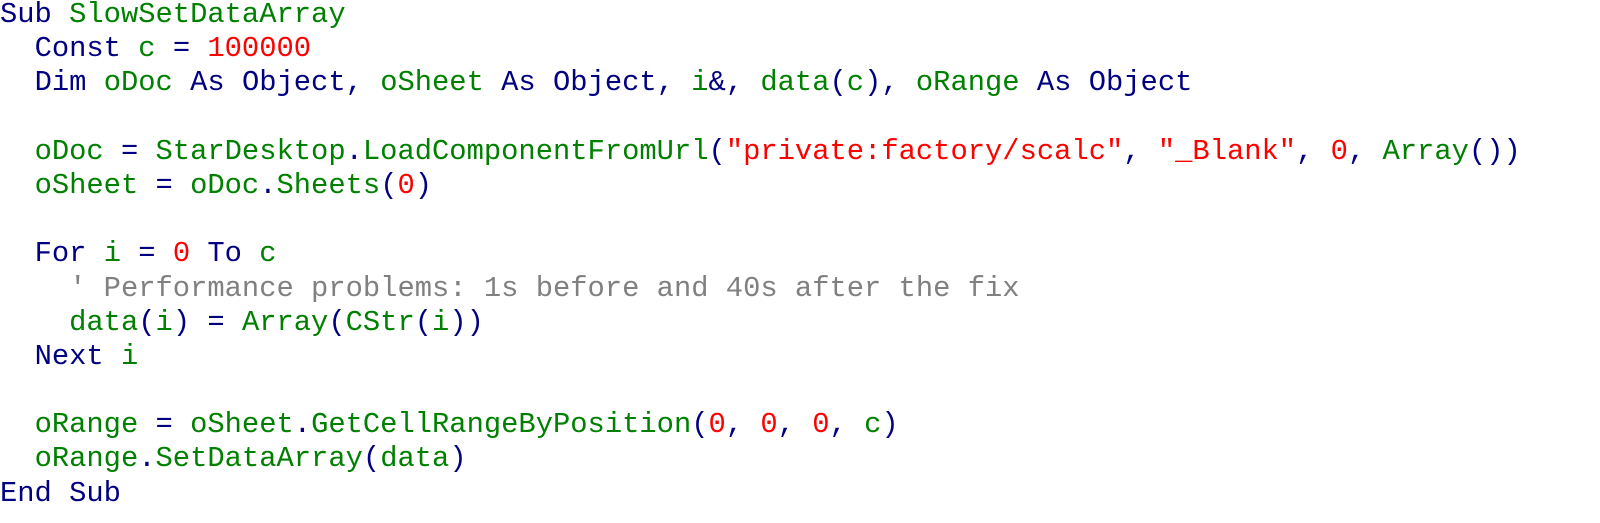 This screenshot has height=523, width=1600. What do you see at coordinates (760, 494) in the screenshot?
I see `code-line-15: End Sub` at bounding box center [760, 494].